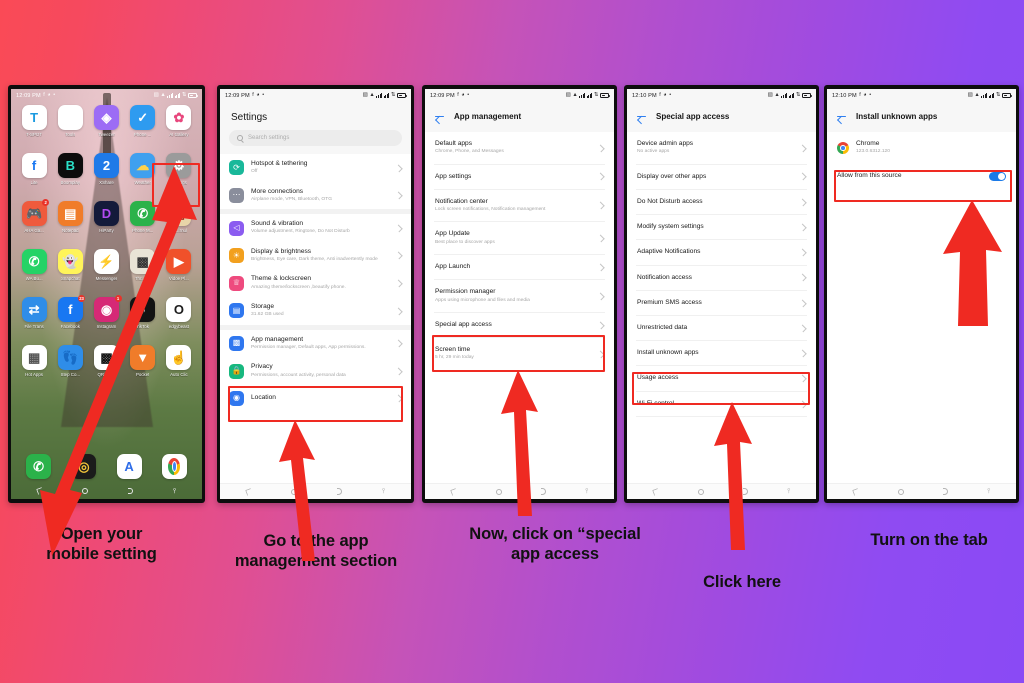  What do you see at coordinates (721, 252) in the screenshot?
I see `special-app-access-row-adaptive-notifications: Adaptive Notifications` at bounding box center [721, 252].